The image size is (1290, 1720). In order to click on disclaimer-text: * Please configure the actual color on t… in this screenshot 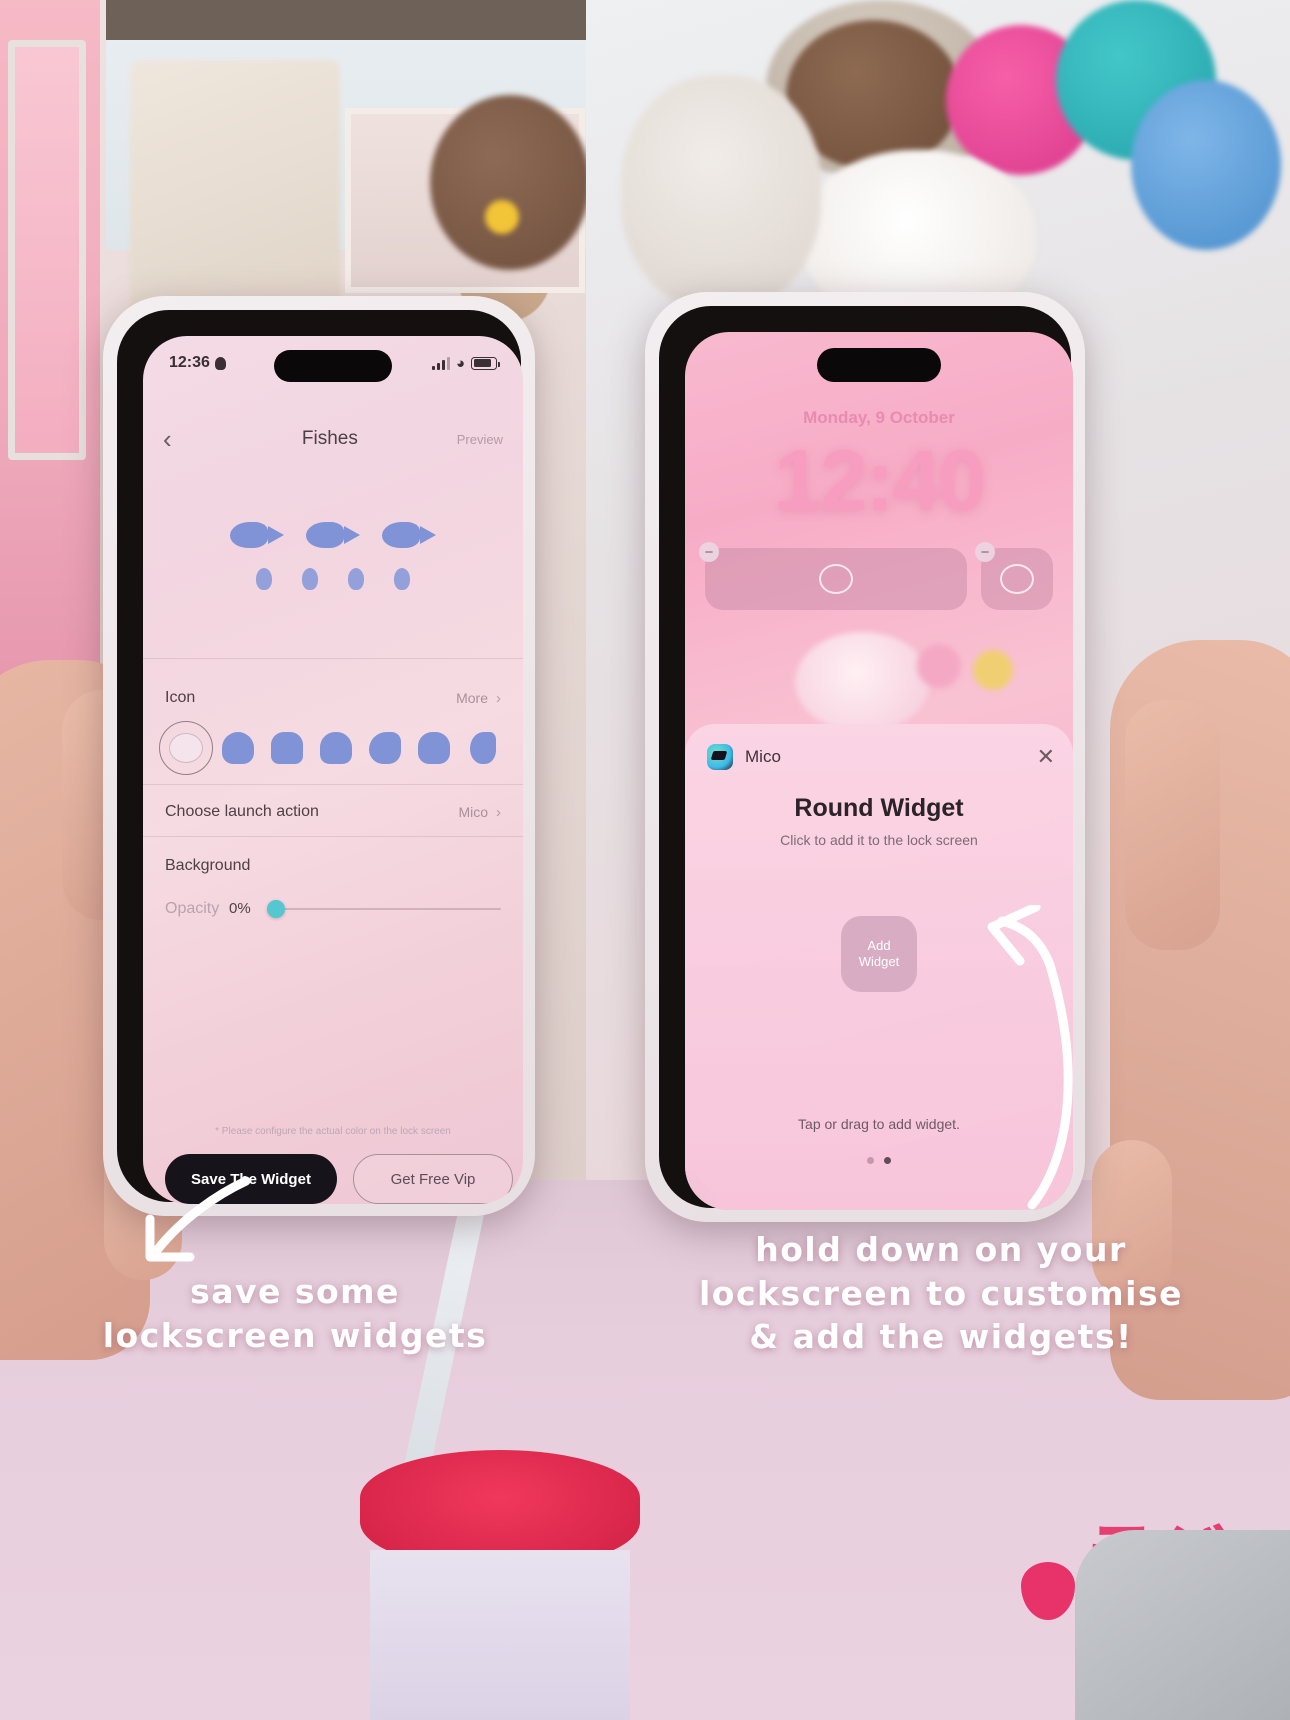, I will do `click(333, 1131)`.